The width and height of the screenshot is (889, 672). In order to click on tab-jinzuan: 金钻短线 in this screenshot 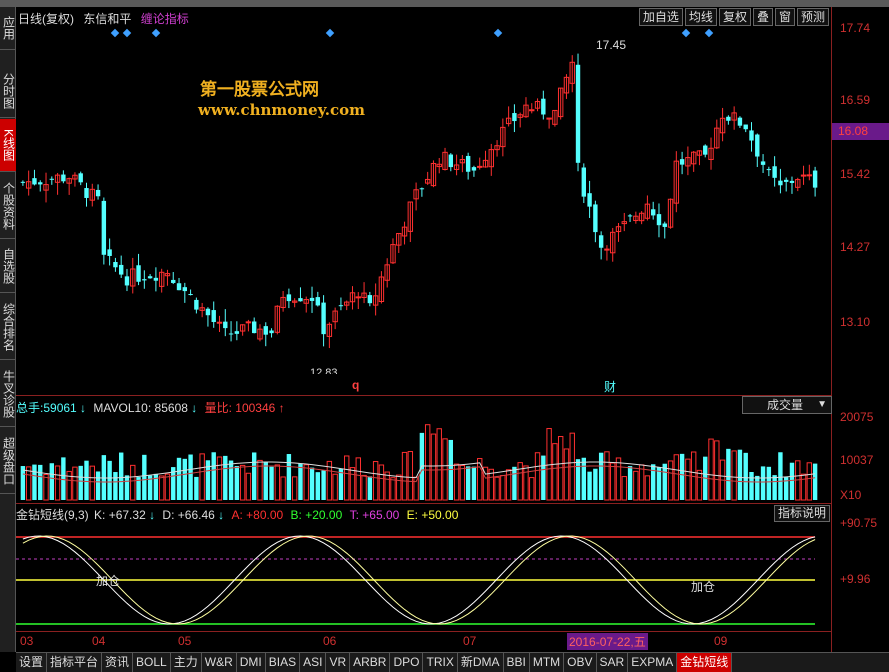, I will do `click(705, 662)`.